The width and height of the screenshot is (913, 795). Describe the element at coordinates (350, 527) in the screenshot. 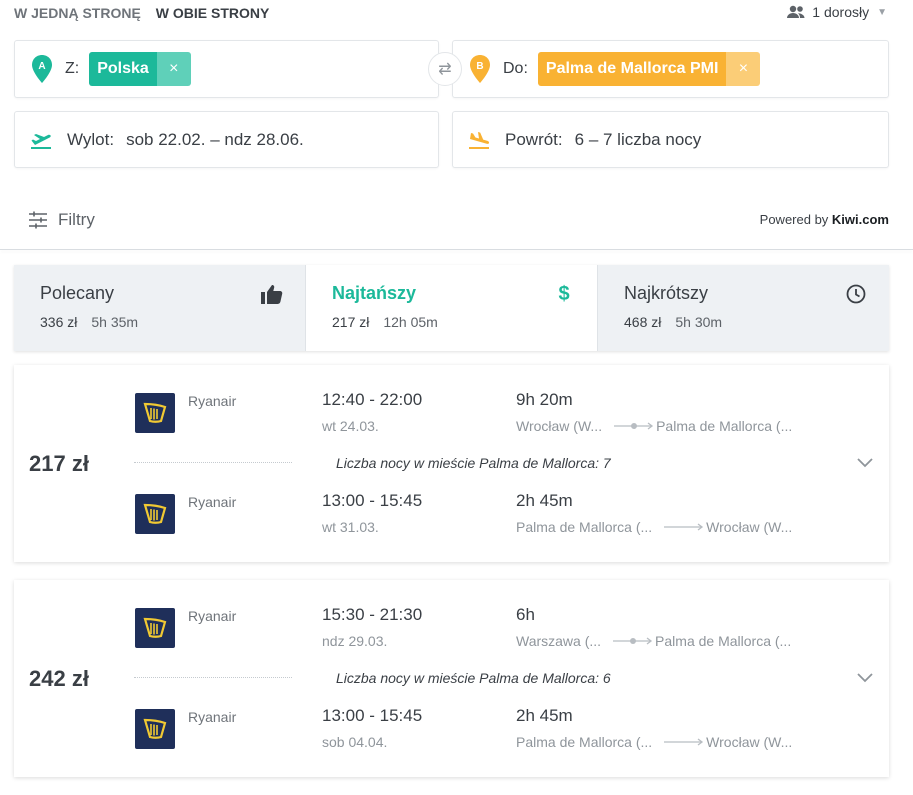

I see `flight-date: wt 31.03.` at that location.